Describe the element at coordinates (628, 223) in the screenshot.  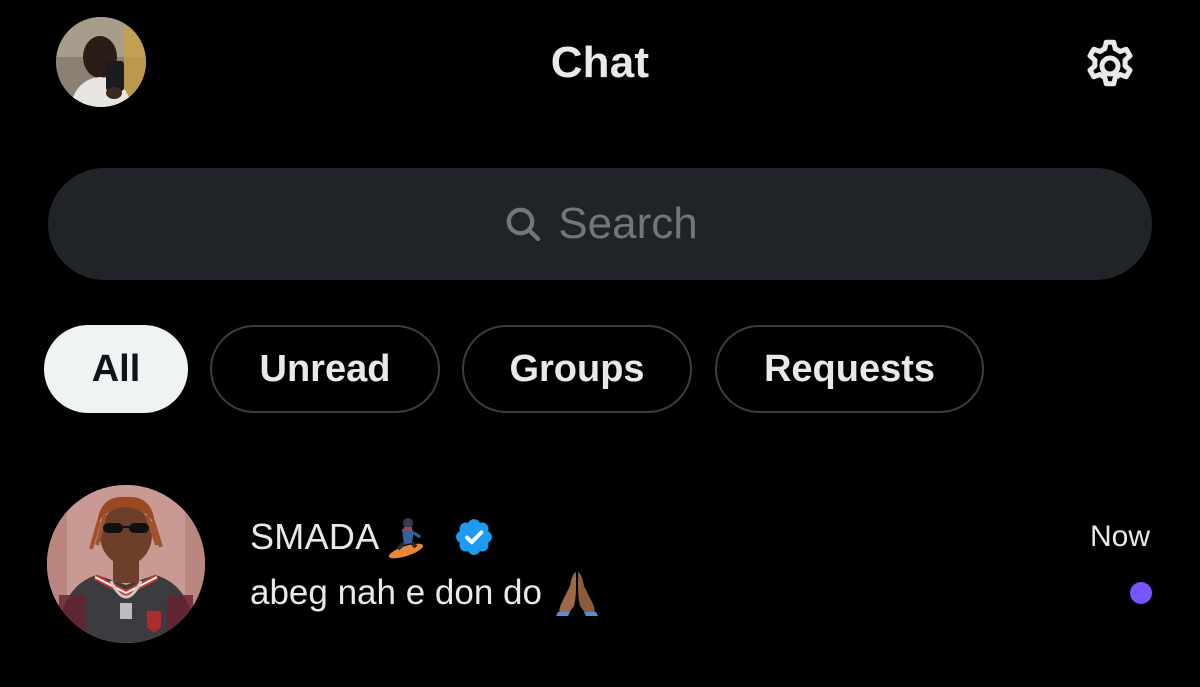
I see `search-placeholder: Search` at that location.